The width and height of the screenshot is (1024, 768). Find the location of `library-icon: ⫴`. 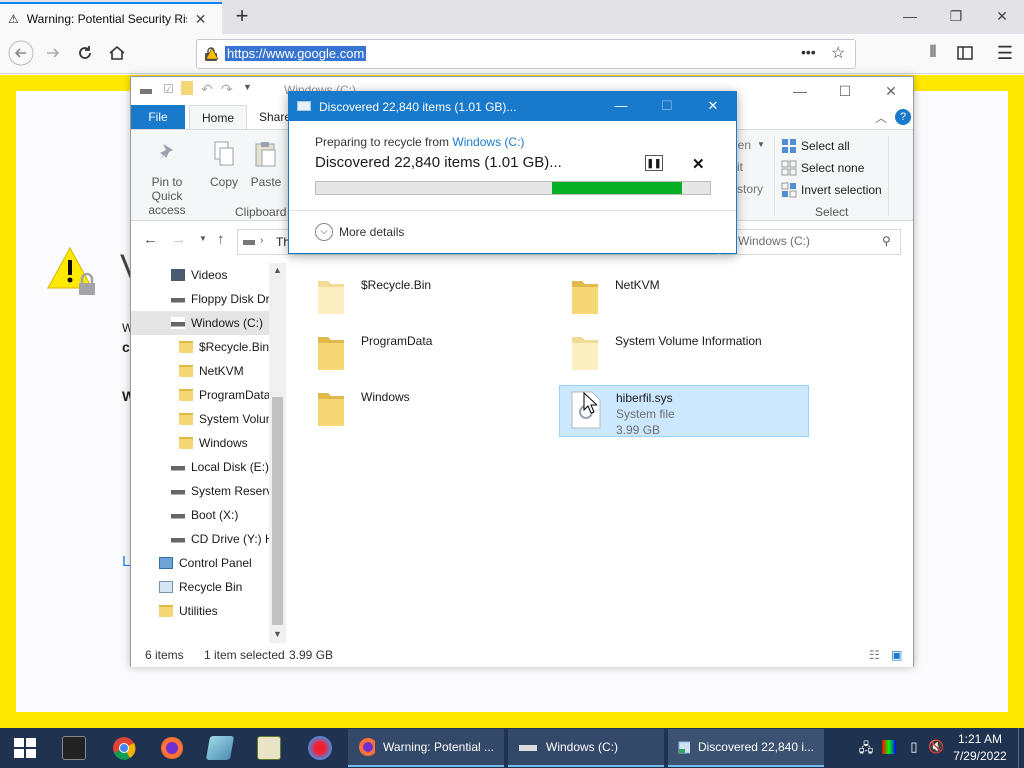

library-icon: ⫴ is located at coordinates (933, 53).